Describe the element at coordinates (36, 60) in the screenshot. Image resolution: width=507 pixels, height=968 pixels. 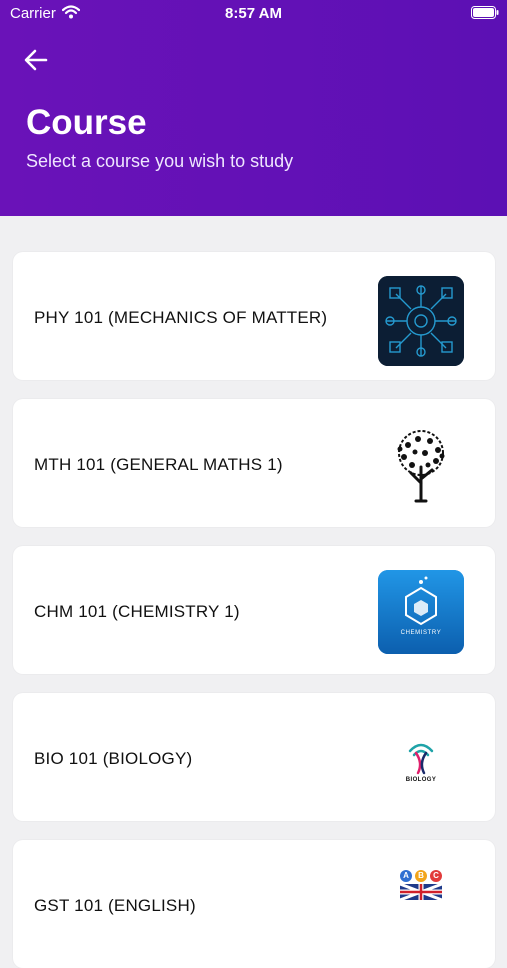
I see `back-arrow-icon` at that location.